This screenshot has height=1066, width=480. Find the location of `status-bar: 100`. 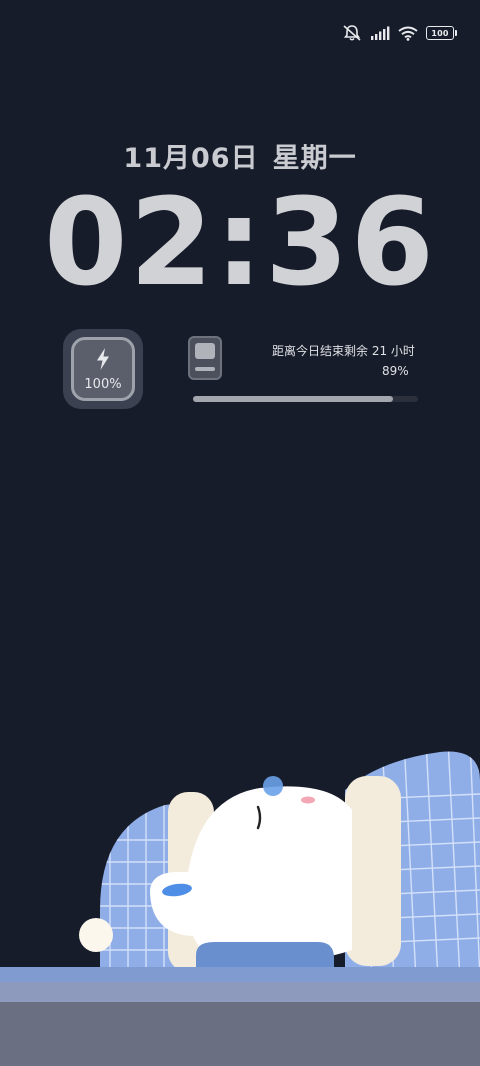

status-bar: 100 is located at coordinates (399, 33).